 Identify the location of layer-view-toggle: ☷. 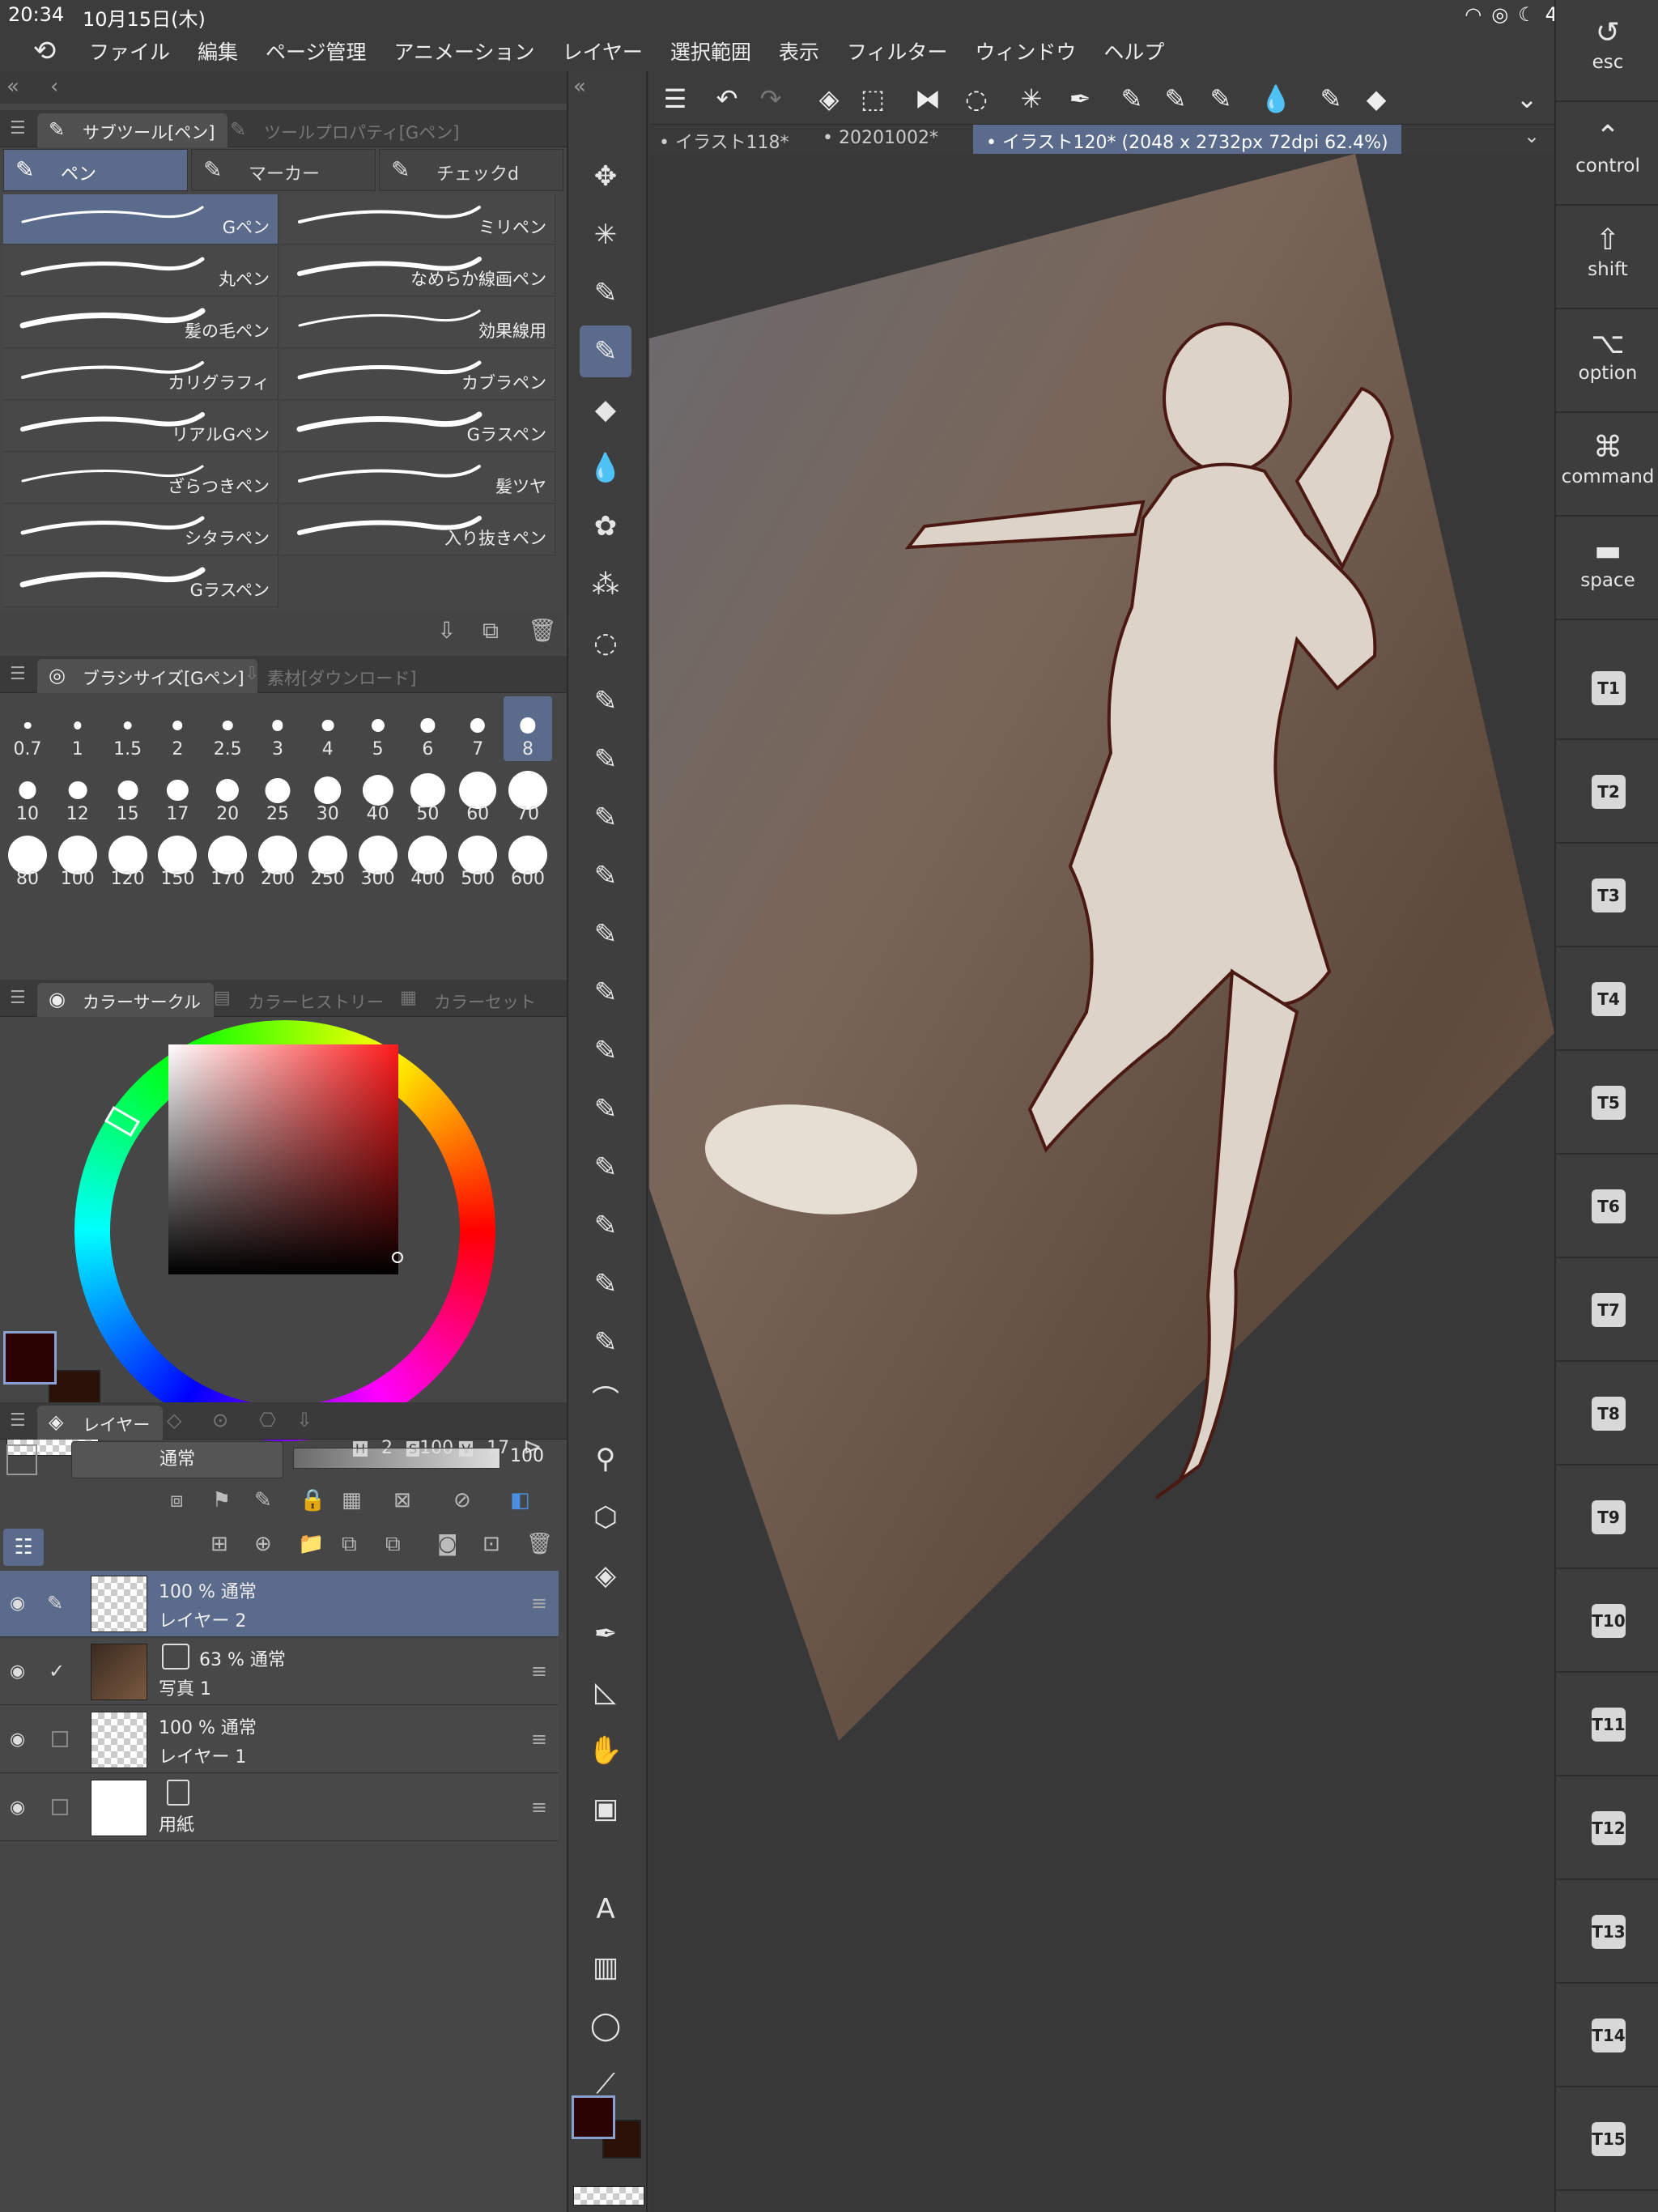
(23, 1548).